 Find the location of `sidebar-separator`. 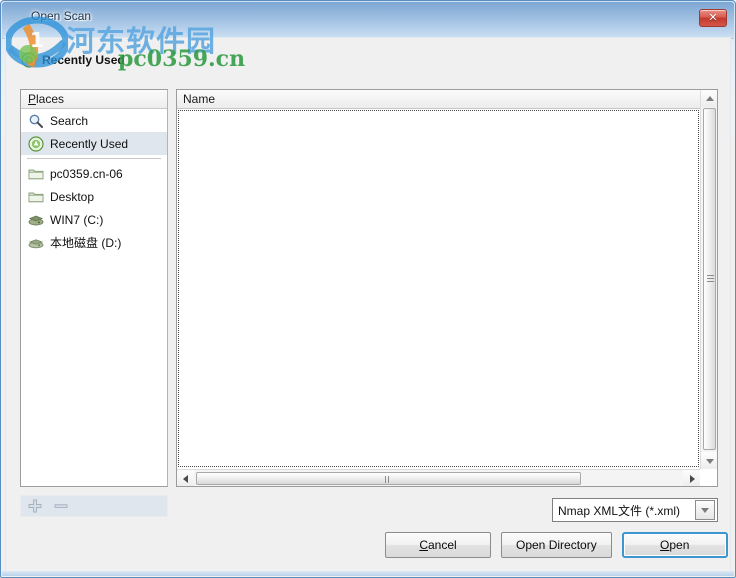

sidebar-separator is located at coordinates (94, 158).